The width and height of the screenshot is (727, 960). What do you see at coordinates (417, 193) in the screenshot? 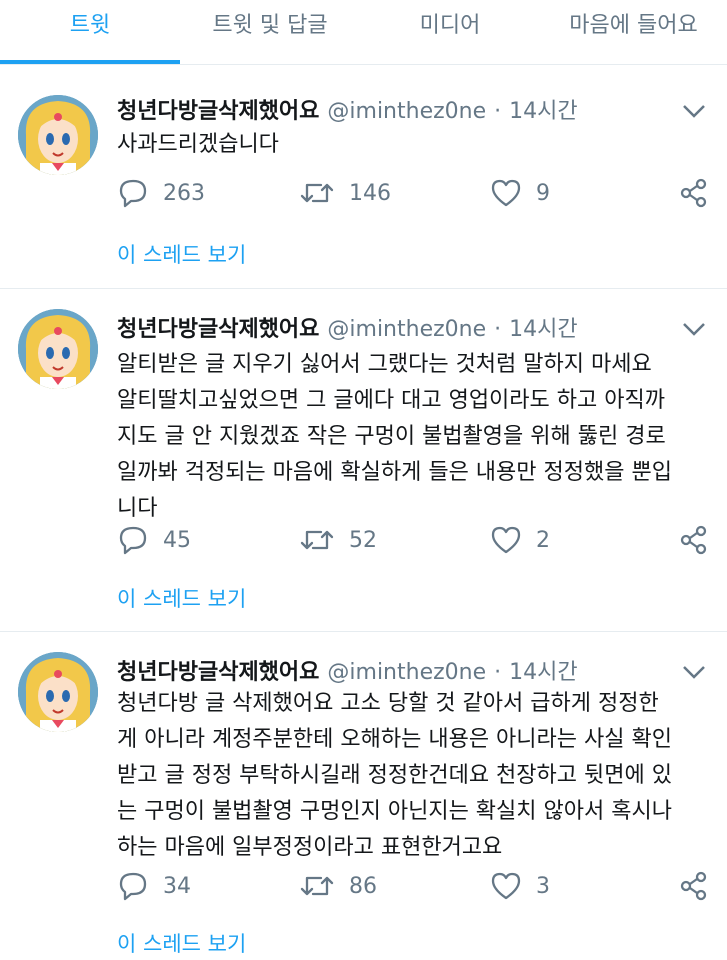
I see `tweet-actions: 263 146 9` at bounding box center [417, 193].